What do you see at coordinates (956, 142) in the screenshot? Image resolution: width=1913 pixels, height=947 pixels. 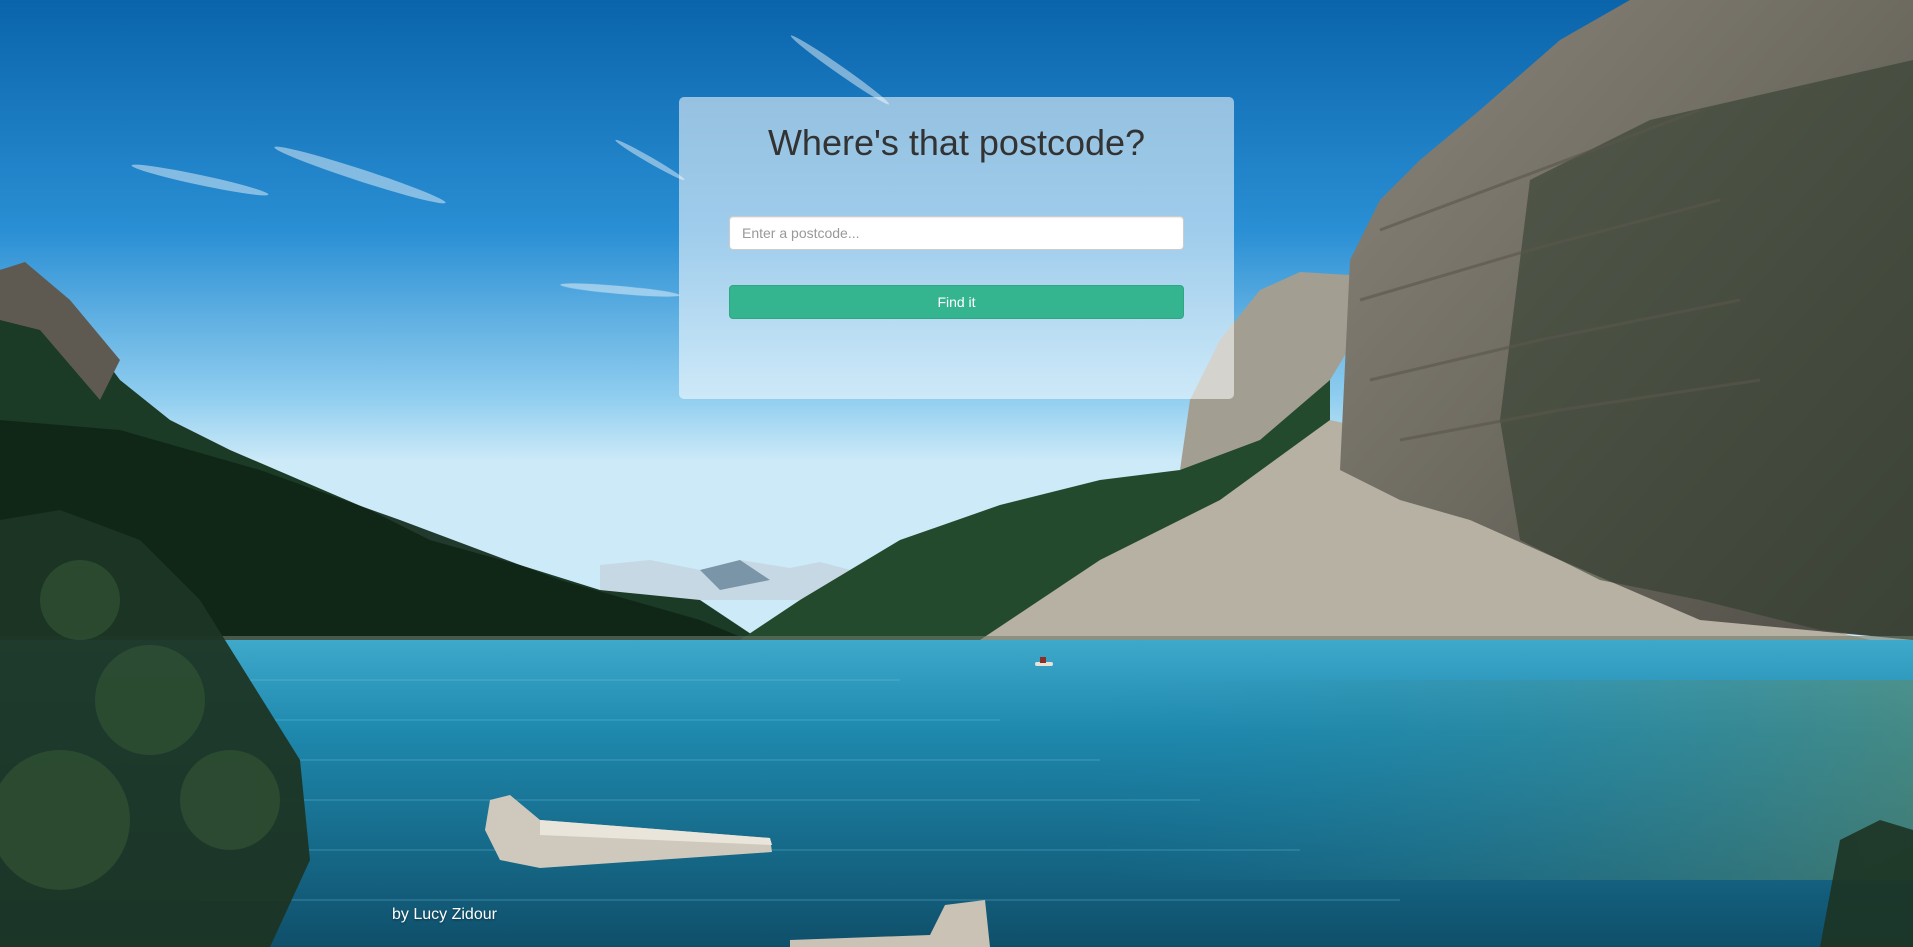 I see `page-title: Where's that postcode?` at bounding box center [956, 142].